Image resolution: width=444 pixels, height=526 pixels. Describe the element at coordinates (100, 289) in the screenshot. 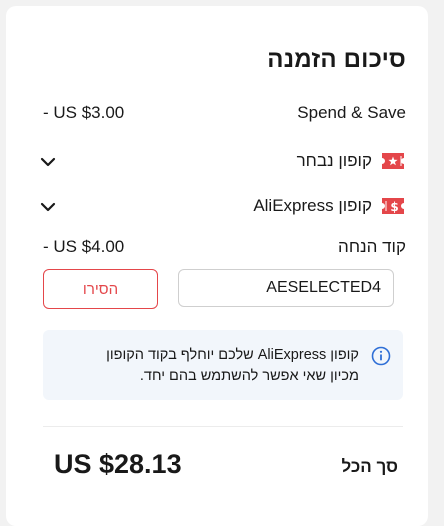

I see `remove-code-button: הסירו` at that location.